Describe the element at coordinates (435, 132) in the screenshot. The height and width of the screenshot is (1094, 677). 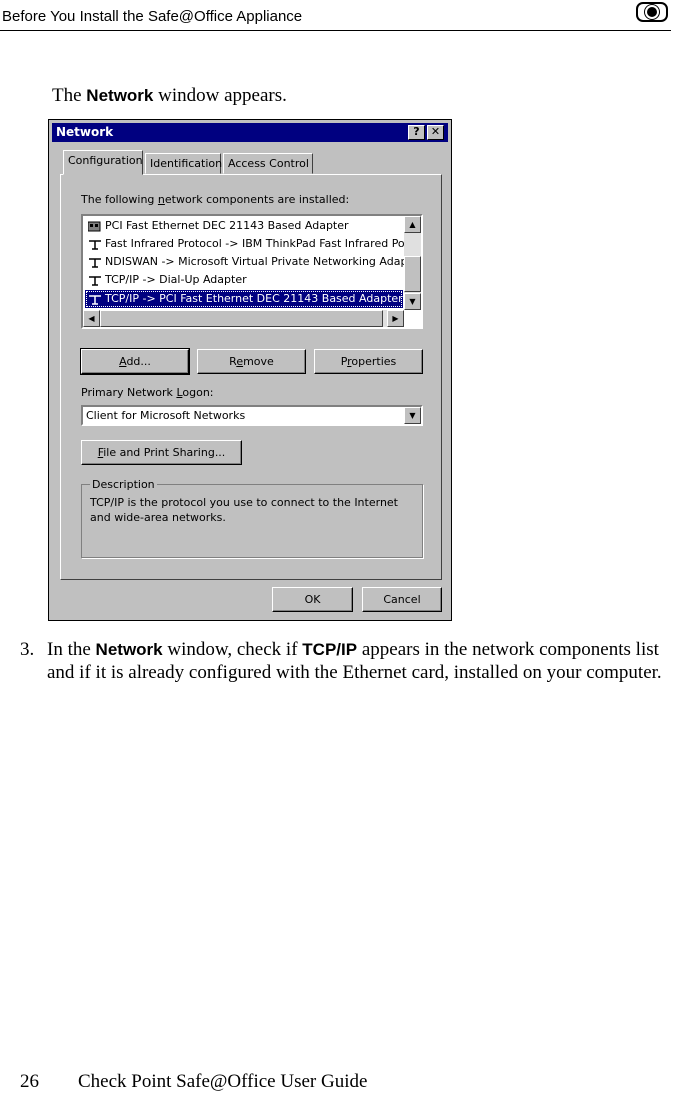
I see `close-button: ✕` at that location.